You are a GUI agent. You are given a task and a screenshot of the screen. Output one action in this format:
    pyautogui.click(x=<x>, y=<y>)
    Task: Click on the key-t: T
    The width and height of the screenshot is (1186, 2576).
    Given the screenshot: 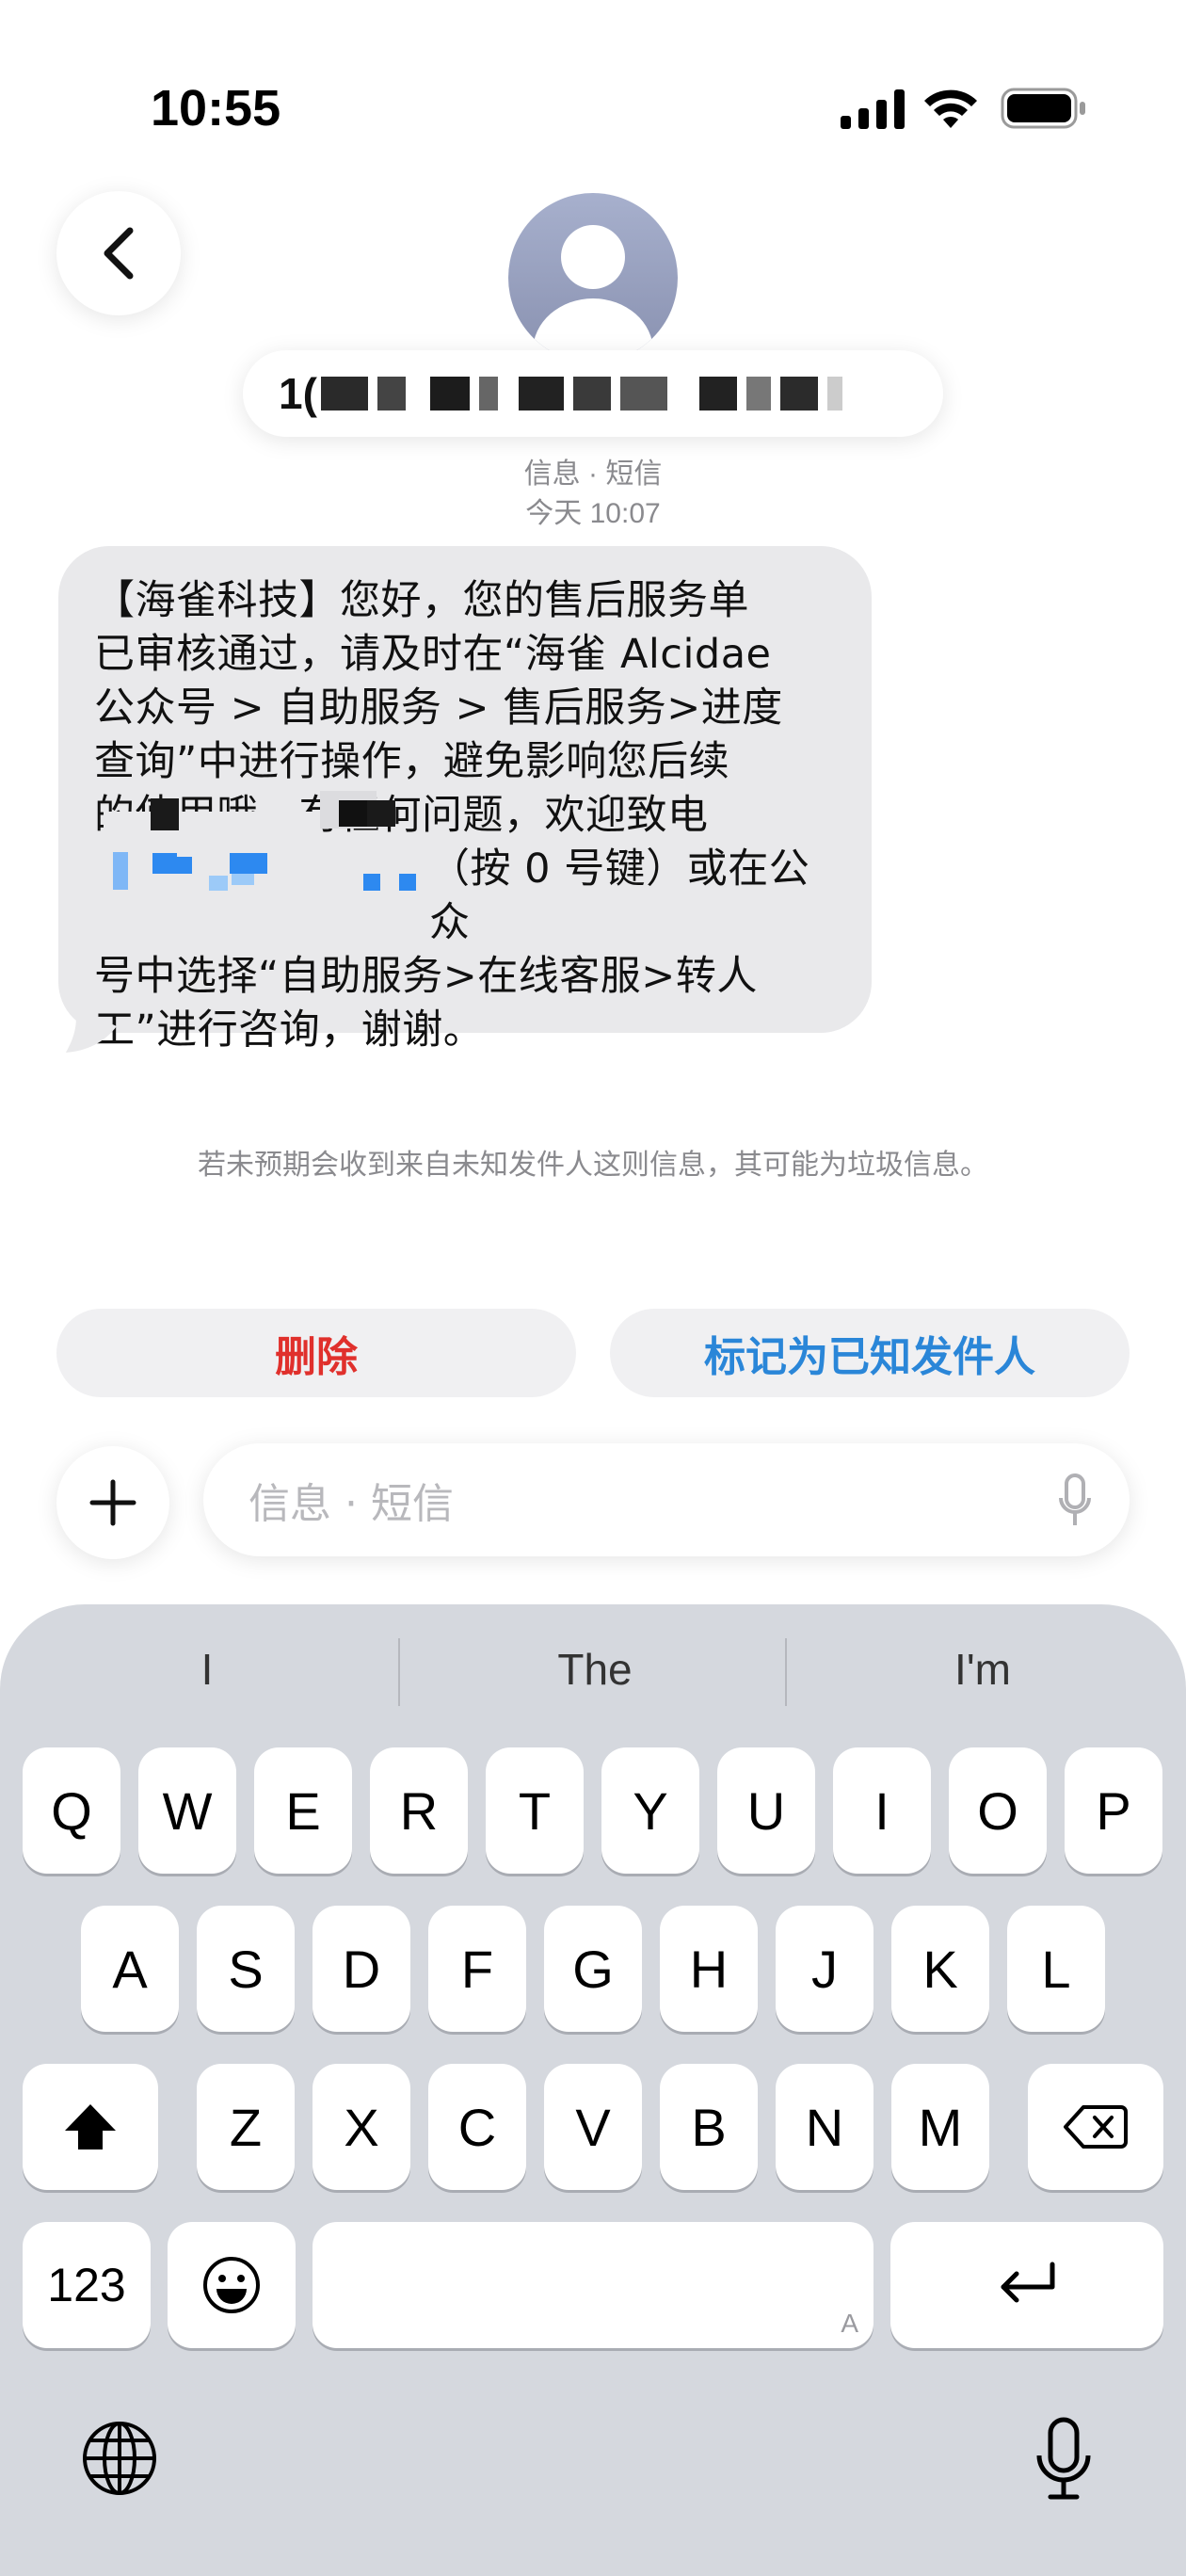 What is the action you would take?
    pyautogui.click(x=535, y=1810)
    